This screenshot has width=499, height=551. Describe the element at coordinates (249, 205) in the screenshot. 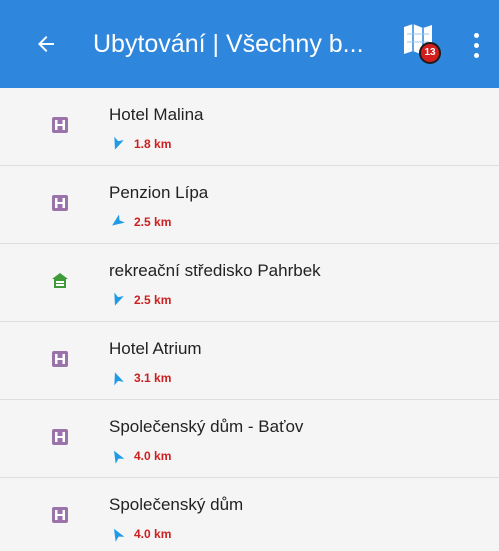

I see `list-item: Penzion Lípa 2.5 km` at that location.